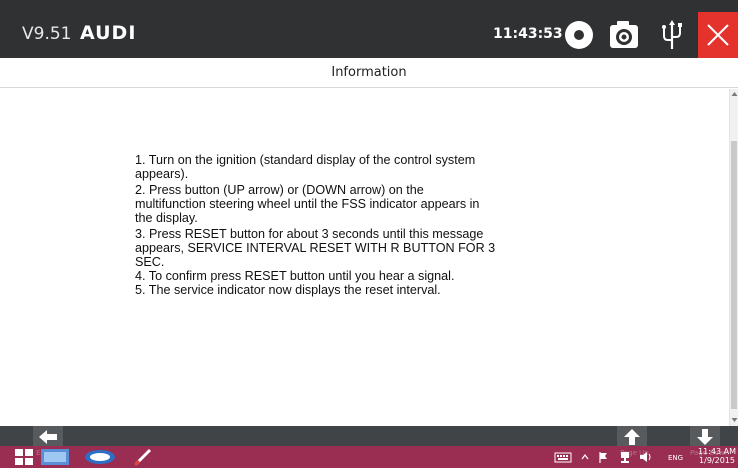 This screenshot has height=468, width=738. Describe the element at coordinates (734, 94) in the screenshot. I see `scroll-up-icon` at that location.